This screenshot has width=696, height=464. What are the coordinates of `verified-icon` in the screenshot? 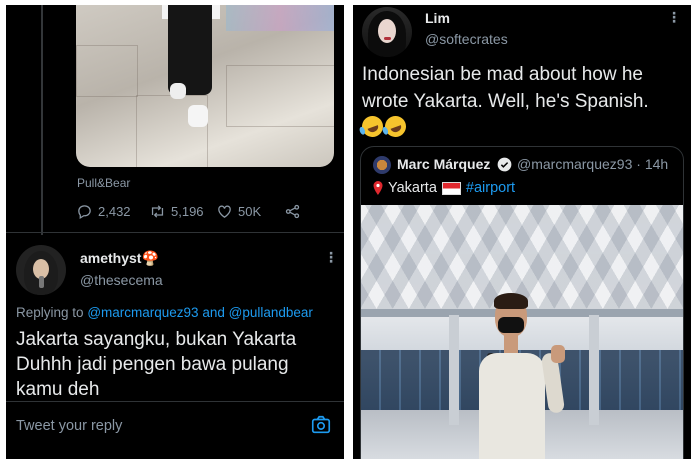 It's located at (504, 164).